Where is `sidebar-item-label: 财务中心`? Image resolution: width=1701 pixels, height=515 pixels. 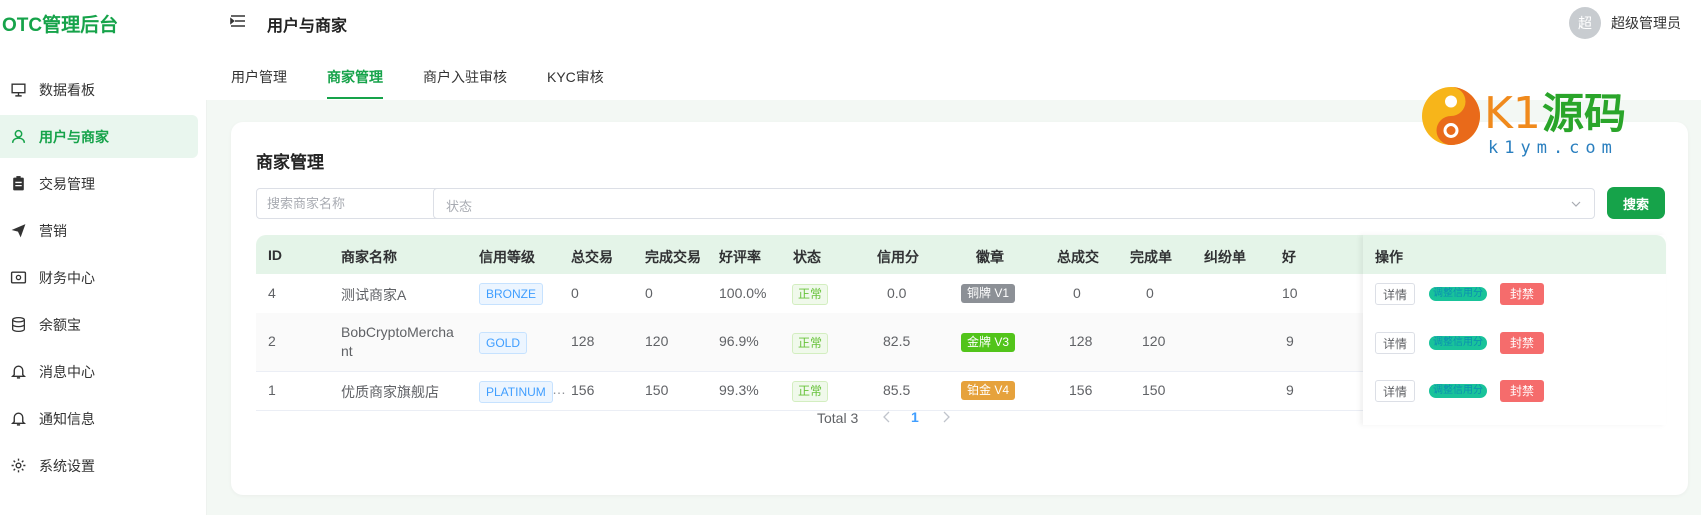 sidebar-item-label: 财务中心 is located at coordinates (67, 277).